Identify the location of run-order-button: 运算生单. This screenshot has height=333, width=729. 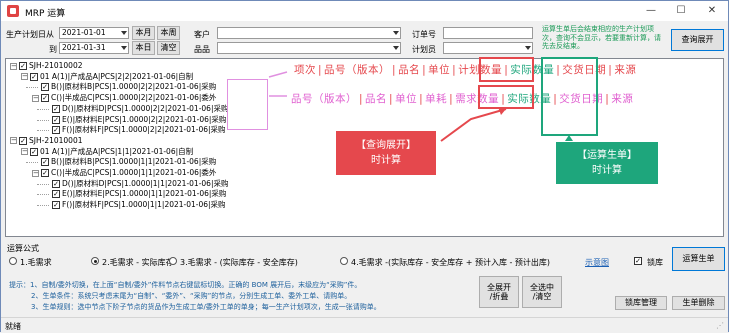
(698, 259).